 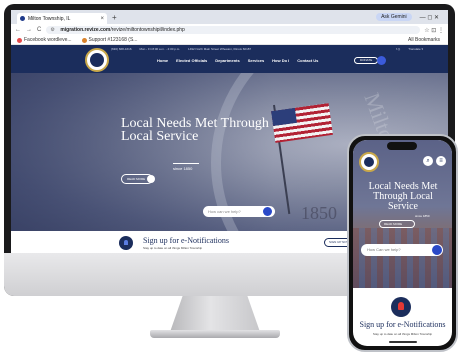 I want to click on site-favicon-icon, so click(x=22, y=18).